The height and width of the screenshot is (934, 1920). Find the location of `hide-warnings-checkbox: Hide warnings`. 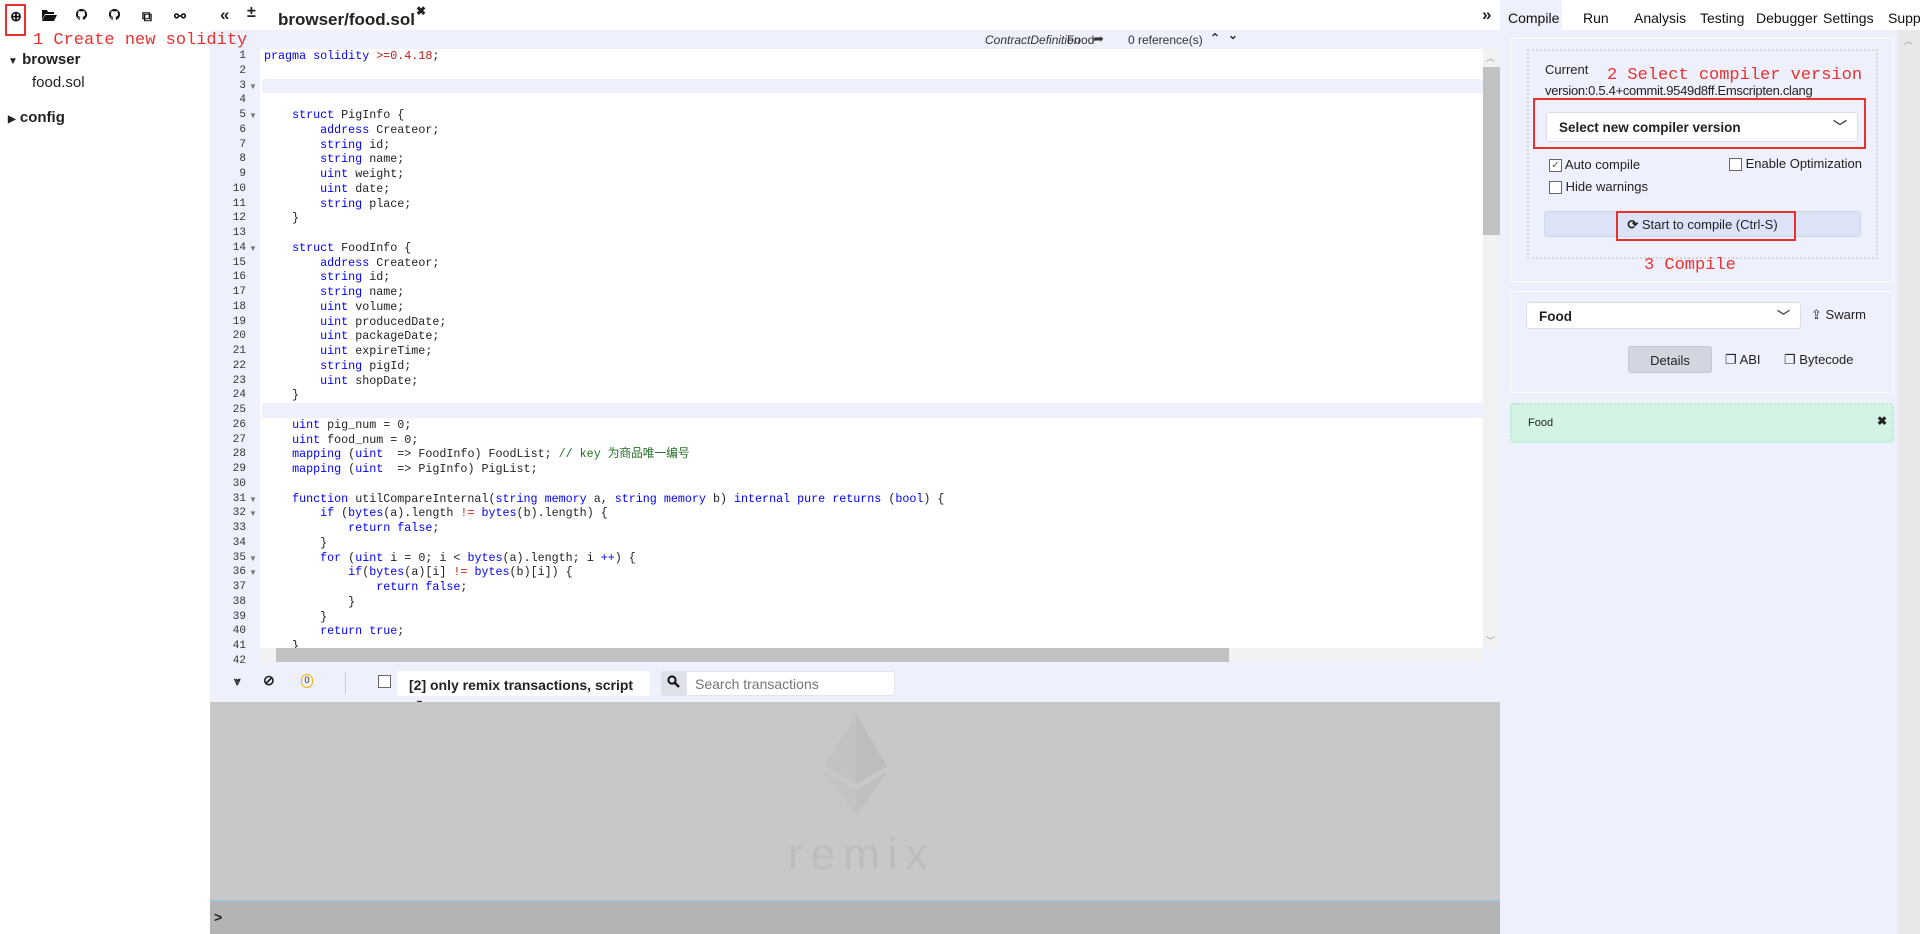

hide-warnings-checkbox: Hide warnings is located at coordinates (1598, 187).